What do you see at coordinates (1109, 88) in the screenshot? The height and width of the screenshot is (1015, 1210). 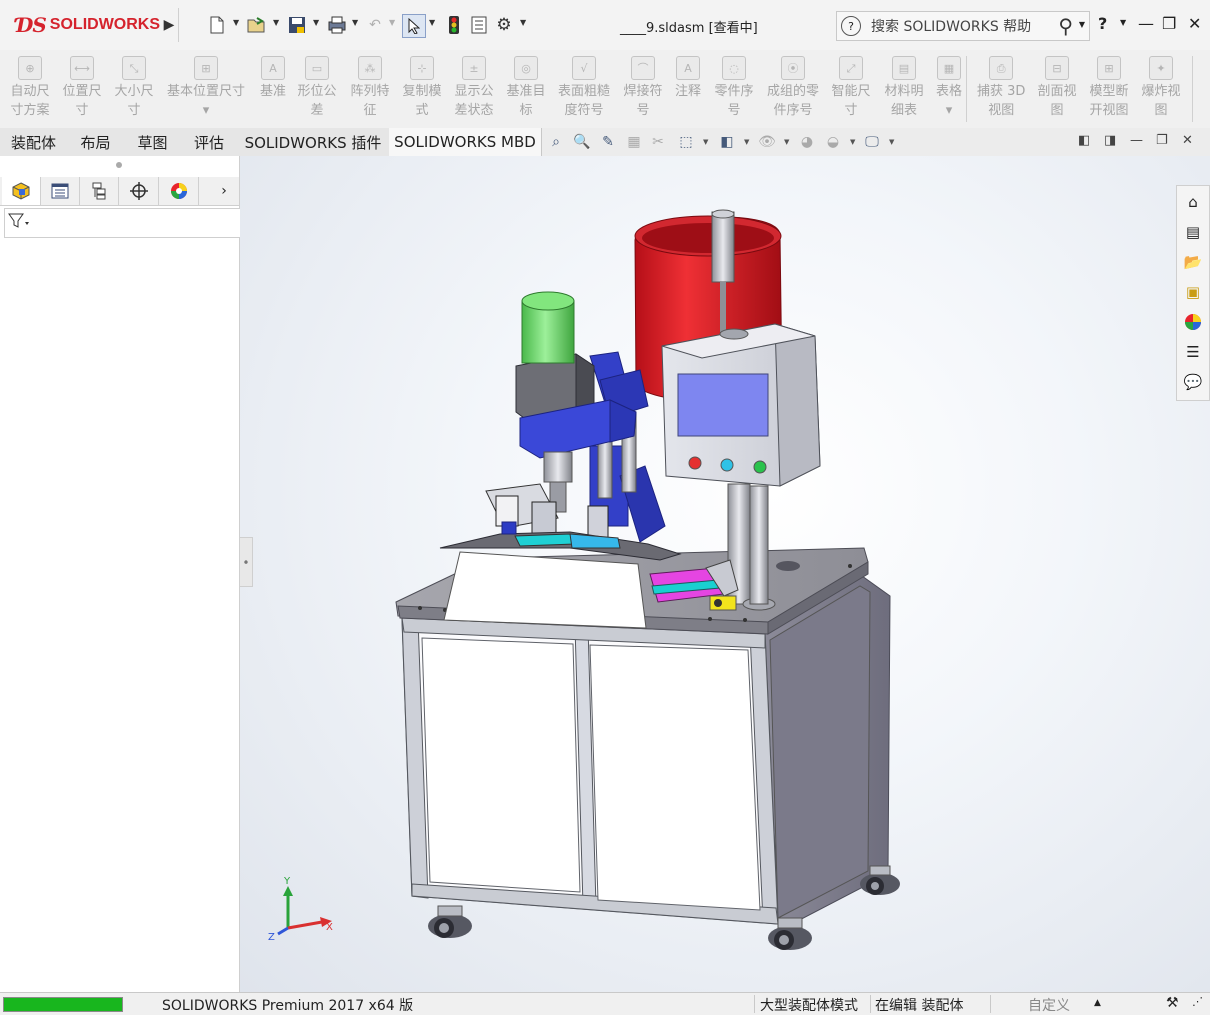 I see `cmd-model-break-view-button: ⊞ 模型断 开视图` at bounding box center [1109, 88].